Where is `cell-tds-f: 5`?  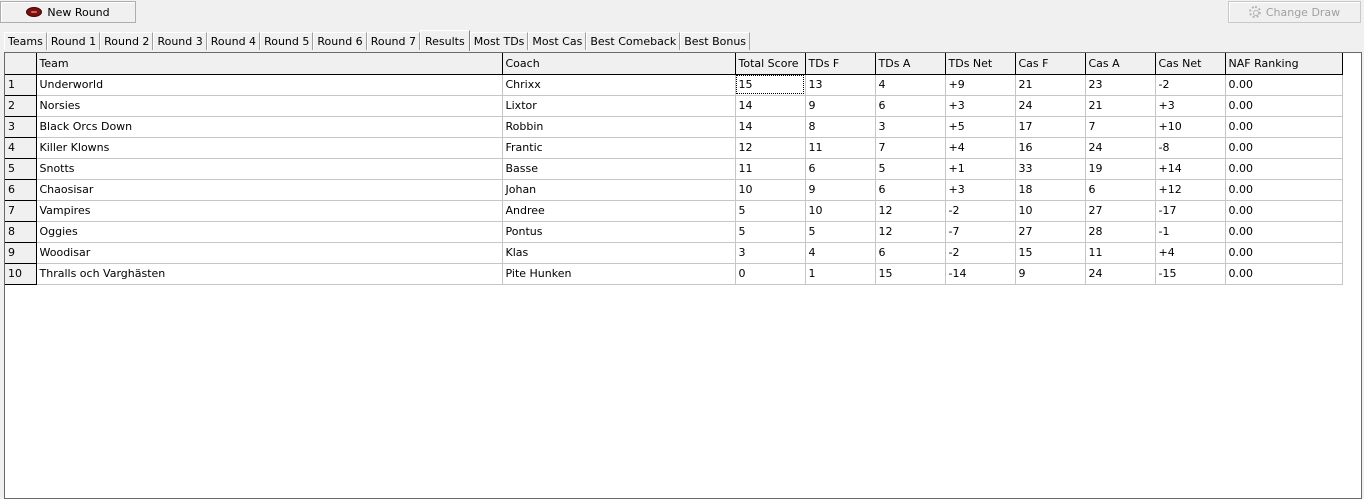 cell-tds-f: 5 is located at coordinates (840, 232).